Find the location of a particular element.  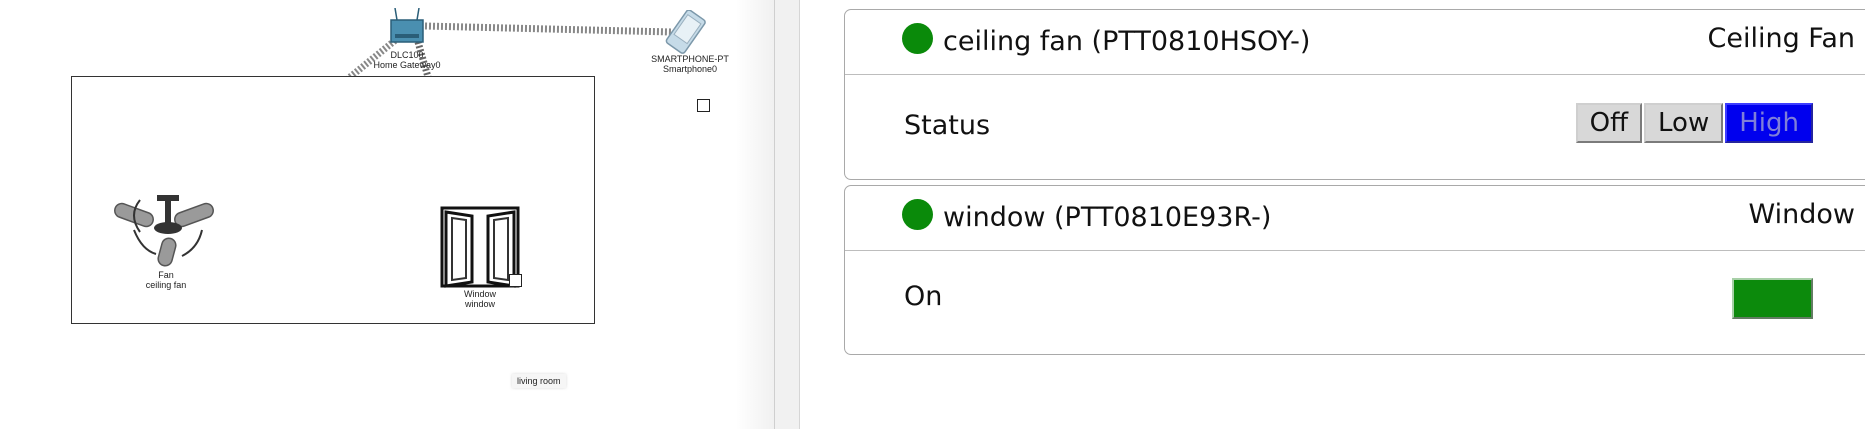

room-name-label: living room is located at coordinates (539, 381).